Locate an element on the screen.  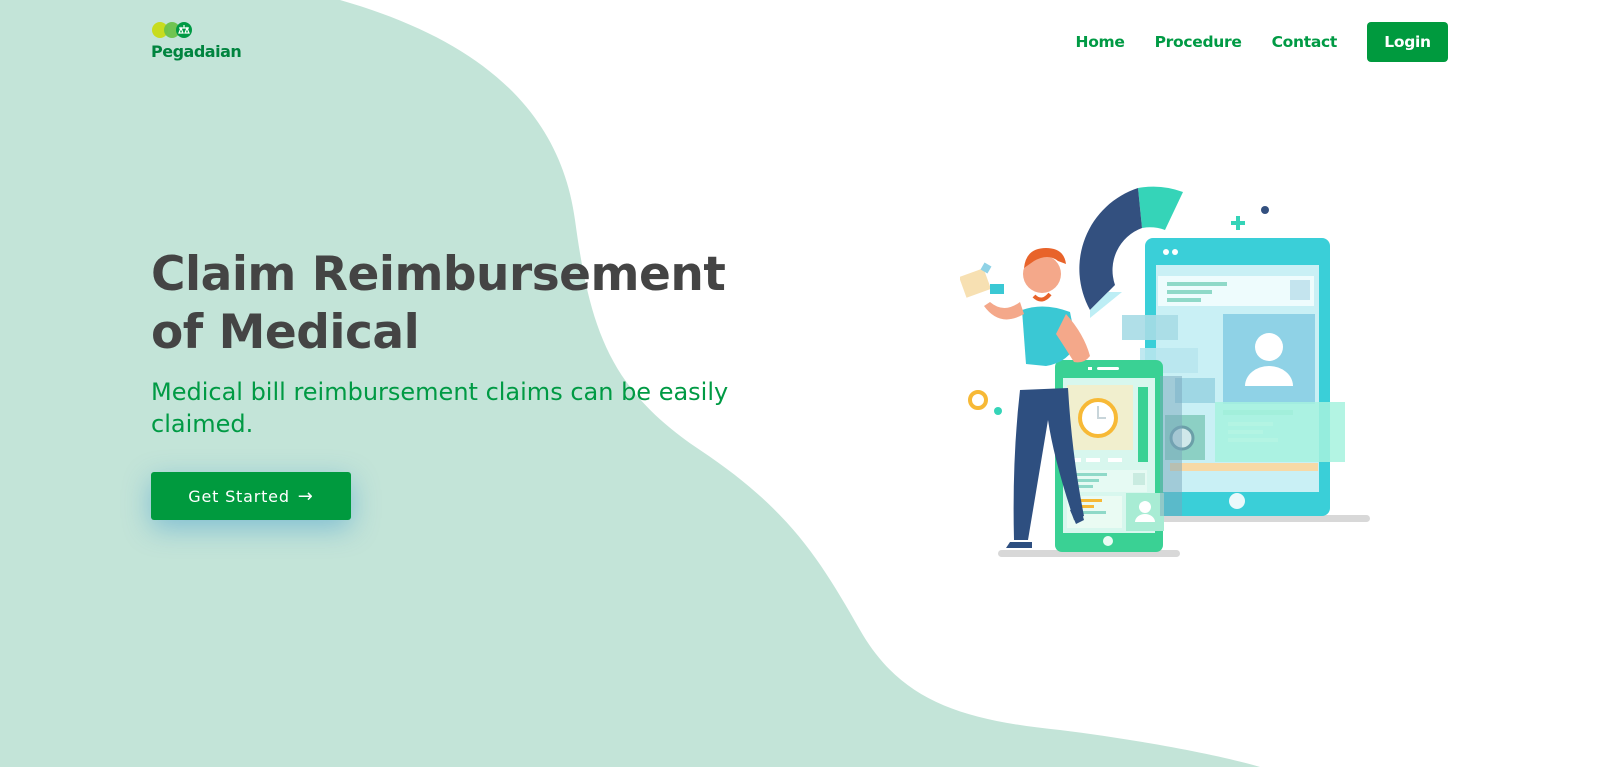
get-started-button: Get Started → is located at coordinates (251, 496).